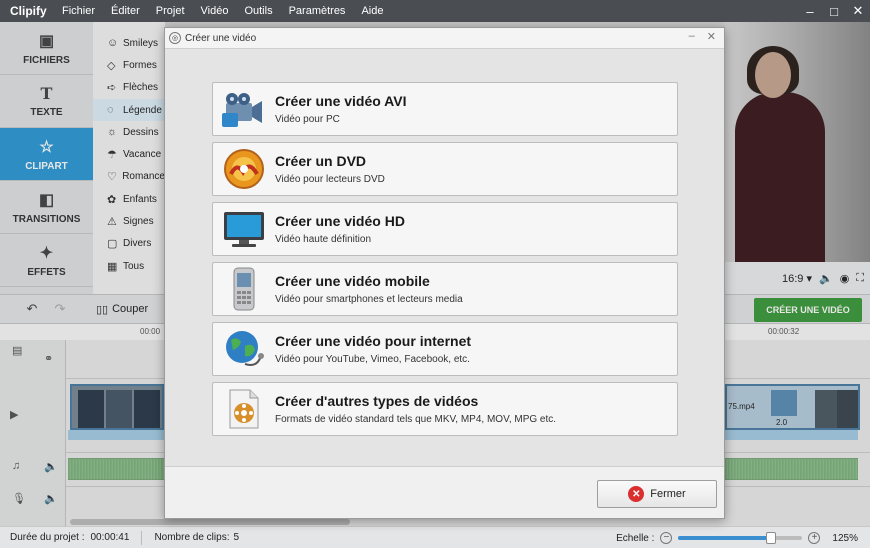 This screenshot has height=548, width=870. Describe the element at coordinates (702, 36) in the screenshot. I see `dialog-window-controls: – ✕` at that location.